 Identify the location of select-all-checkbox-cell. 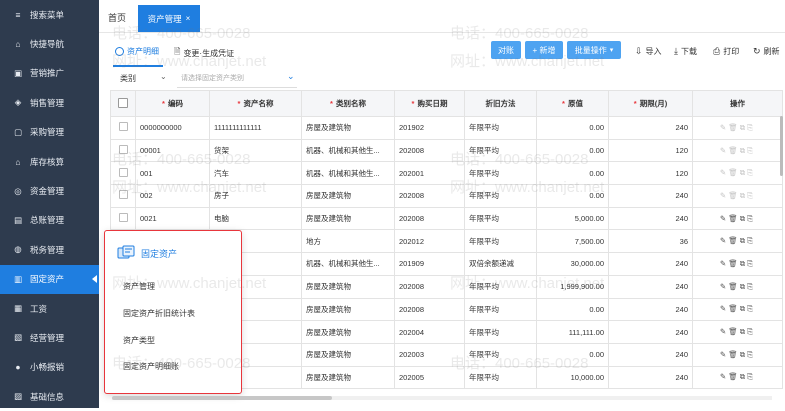
(123, 103).